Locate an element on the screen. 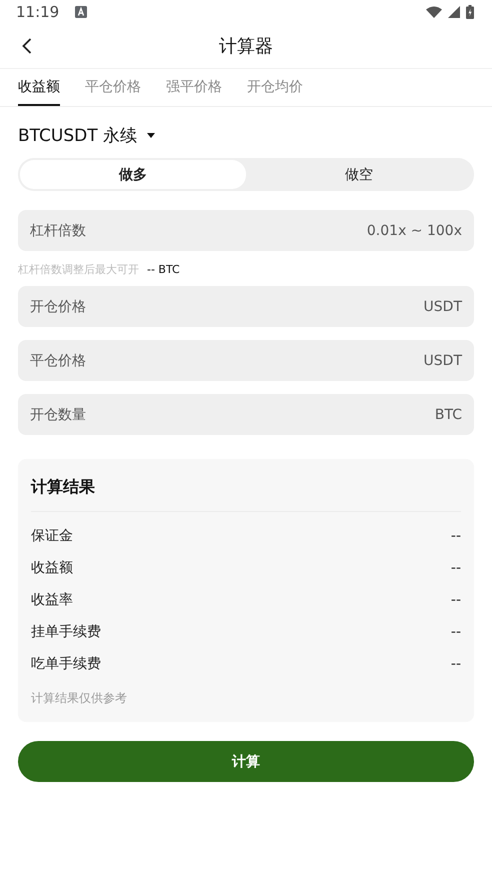 The width and height of the screenshot is (492, 877). caret-icon is located at coordinates (151, 135).